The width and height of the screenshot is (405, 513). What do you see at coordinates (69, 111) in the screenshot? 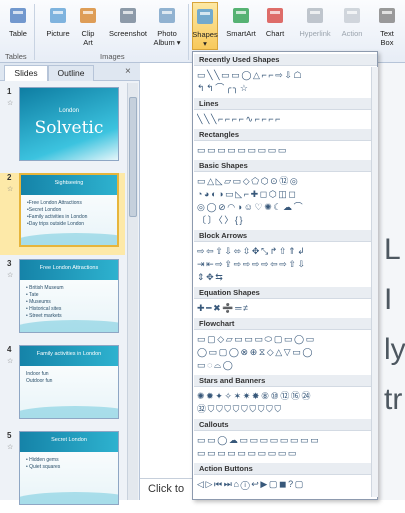
I see `slide-title: London` at bounding box center [69, 111].